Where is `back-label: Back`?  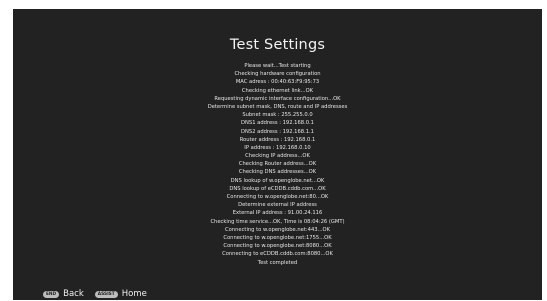
back-label: Back is located at coordinates (73, 294).